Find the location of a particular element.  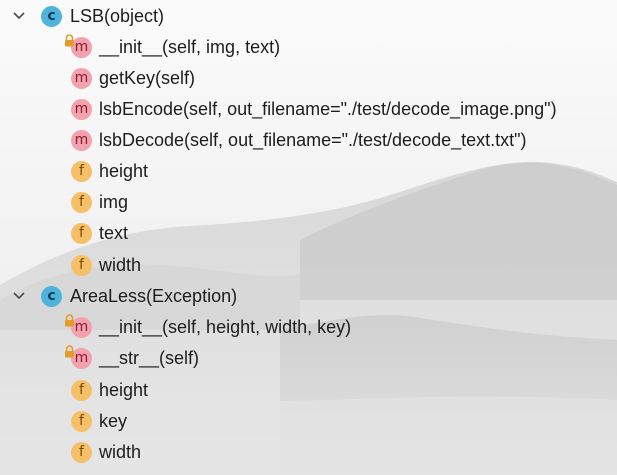

tree-node-method: m __init__(self, height, width, key) is located at coordinates (308, 327).